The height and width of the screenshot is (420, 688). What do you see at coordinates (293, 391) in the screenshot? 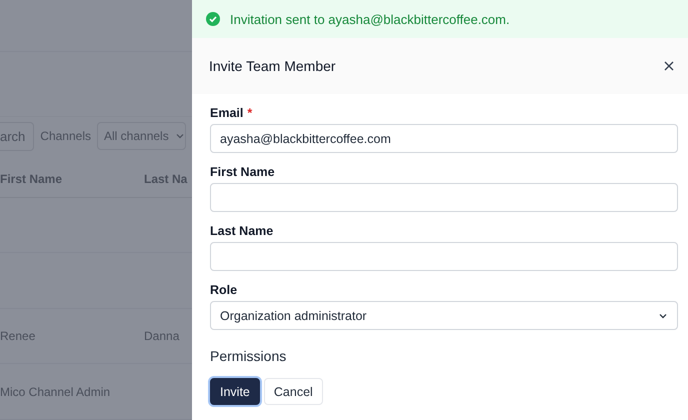
I see `cancel-button: Cancel` at bounding box center [293, 391].